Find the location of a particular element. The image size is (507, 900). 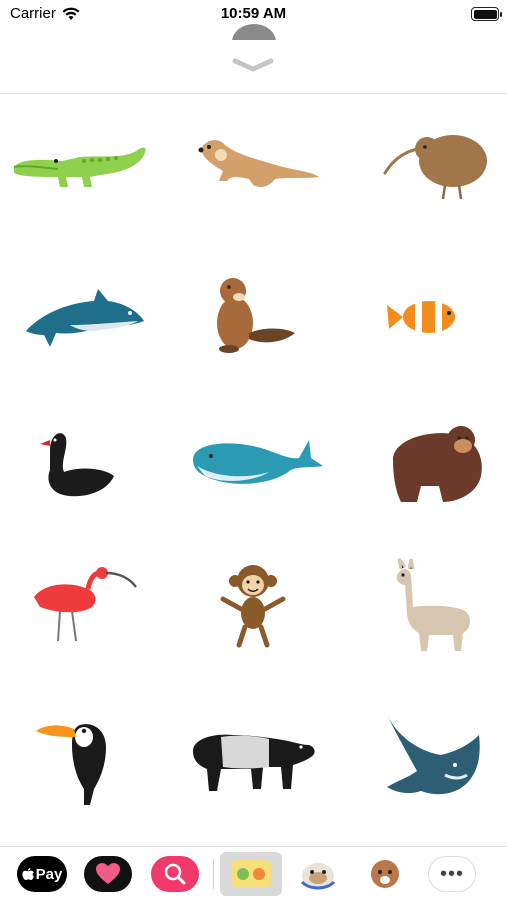

more-apps-button: ••• is located at coordinates (452, 874).